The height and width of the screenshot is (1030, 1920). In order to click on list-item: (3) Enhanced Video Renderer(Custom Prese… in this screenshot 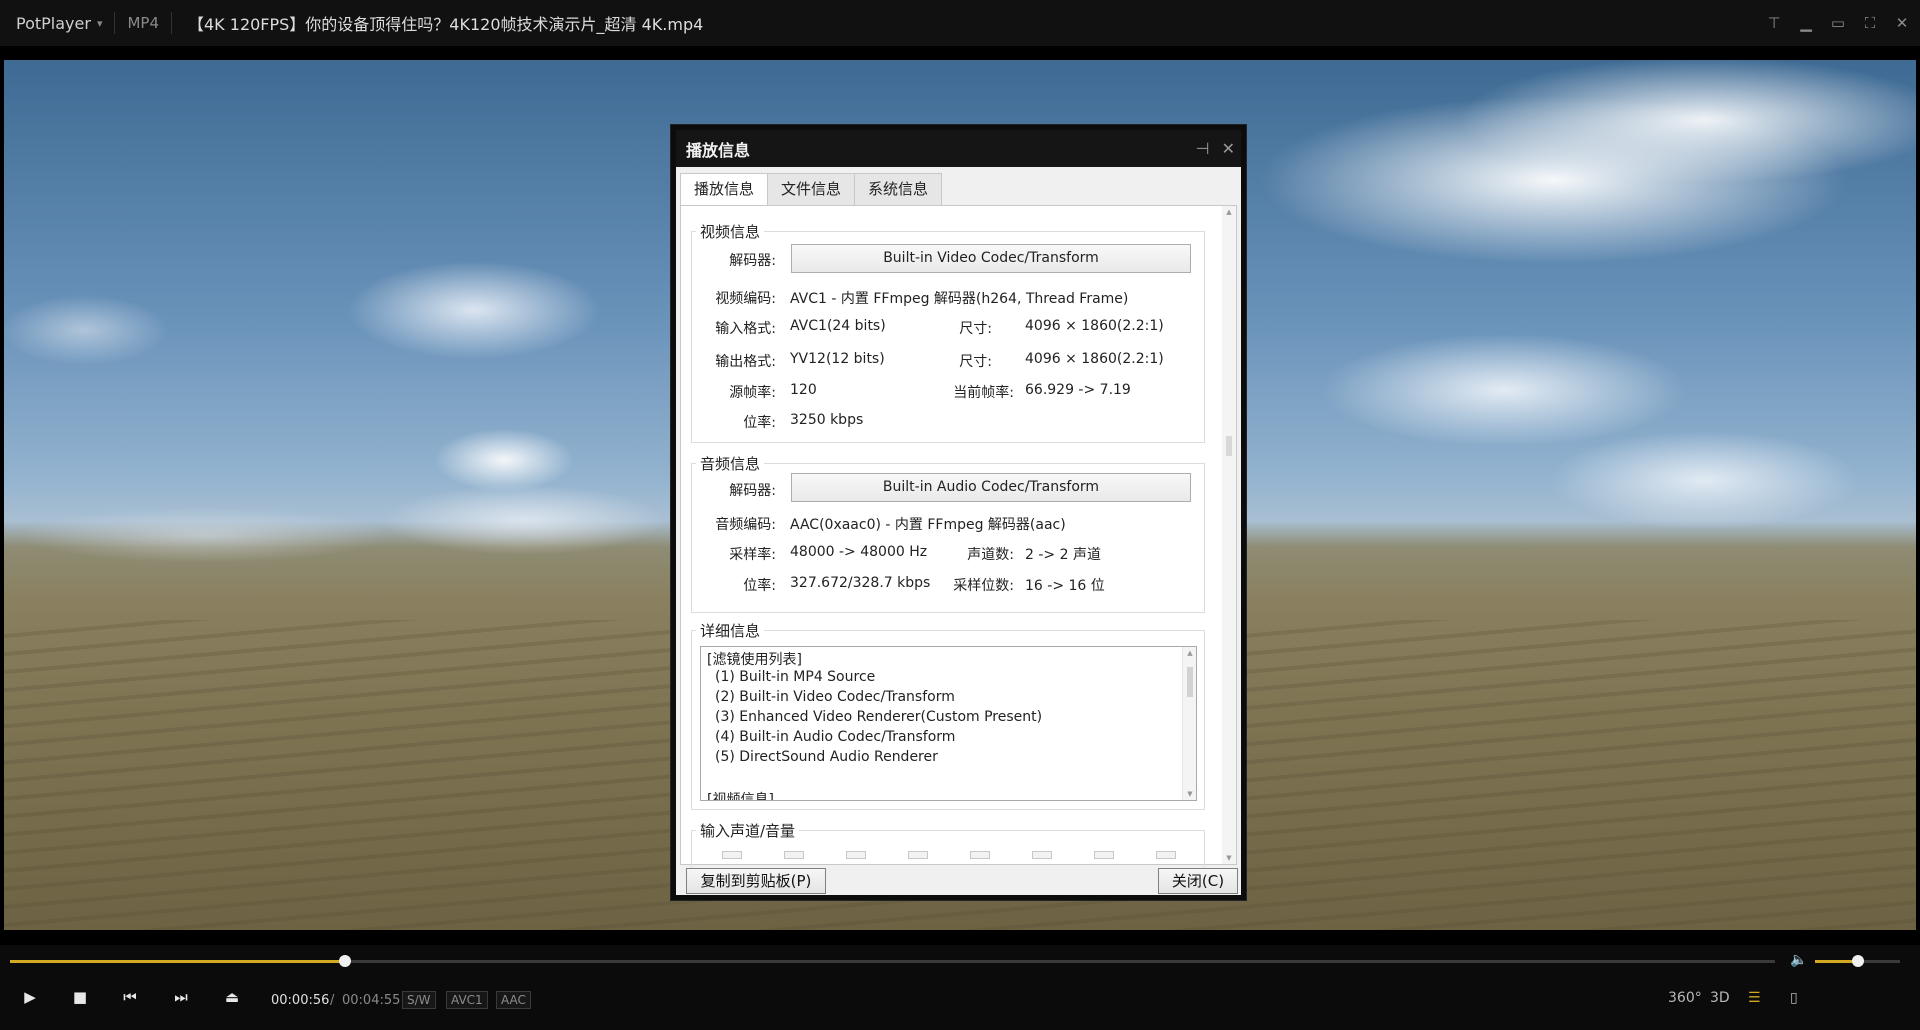, I will do `click(879, 717)`.